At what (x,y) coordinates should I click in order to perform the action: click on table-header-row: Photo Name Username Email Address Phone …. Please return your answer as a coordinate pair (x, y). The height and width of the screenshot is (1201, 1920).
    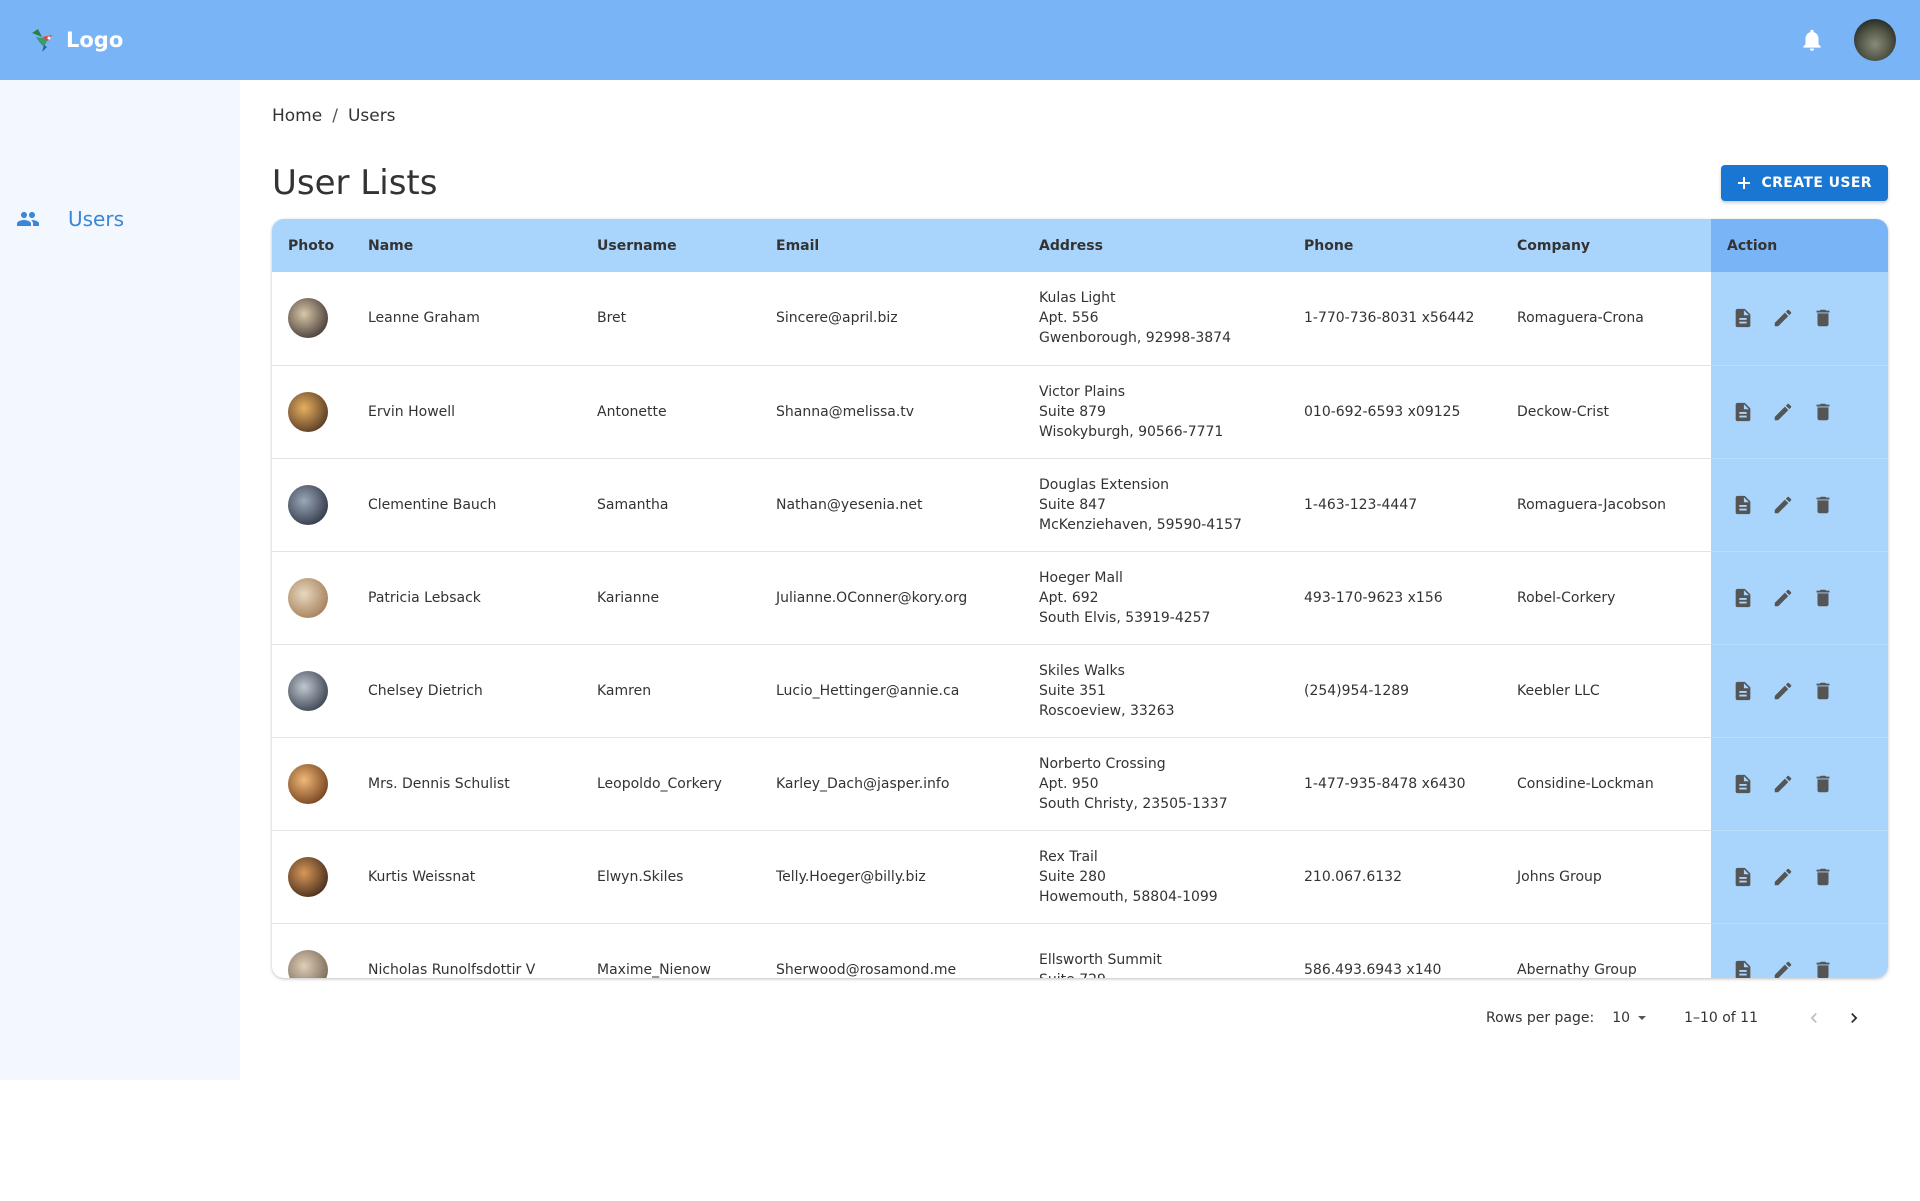
    Looking at the image, I should click on (1080, 245).